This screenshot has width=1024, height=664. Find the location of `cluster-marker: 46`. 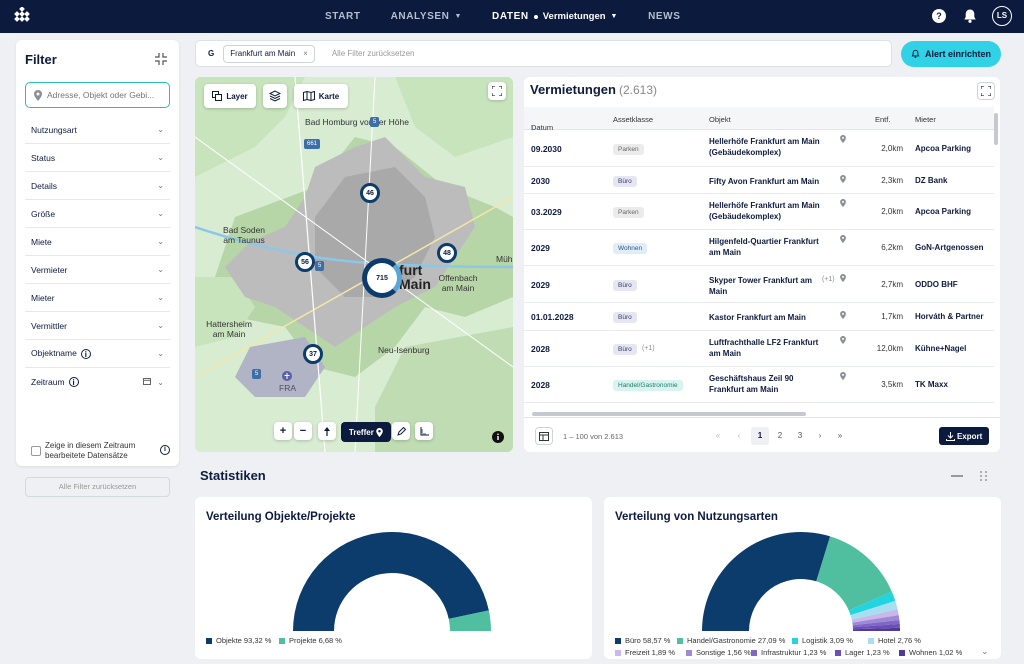

cluster-marker: 46 is located at coordinates (370, 193).